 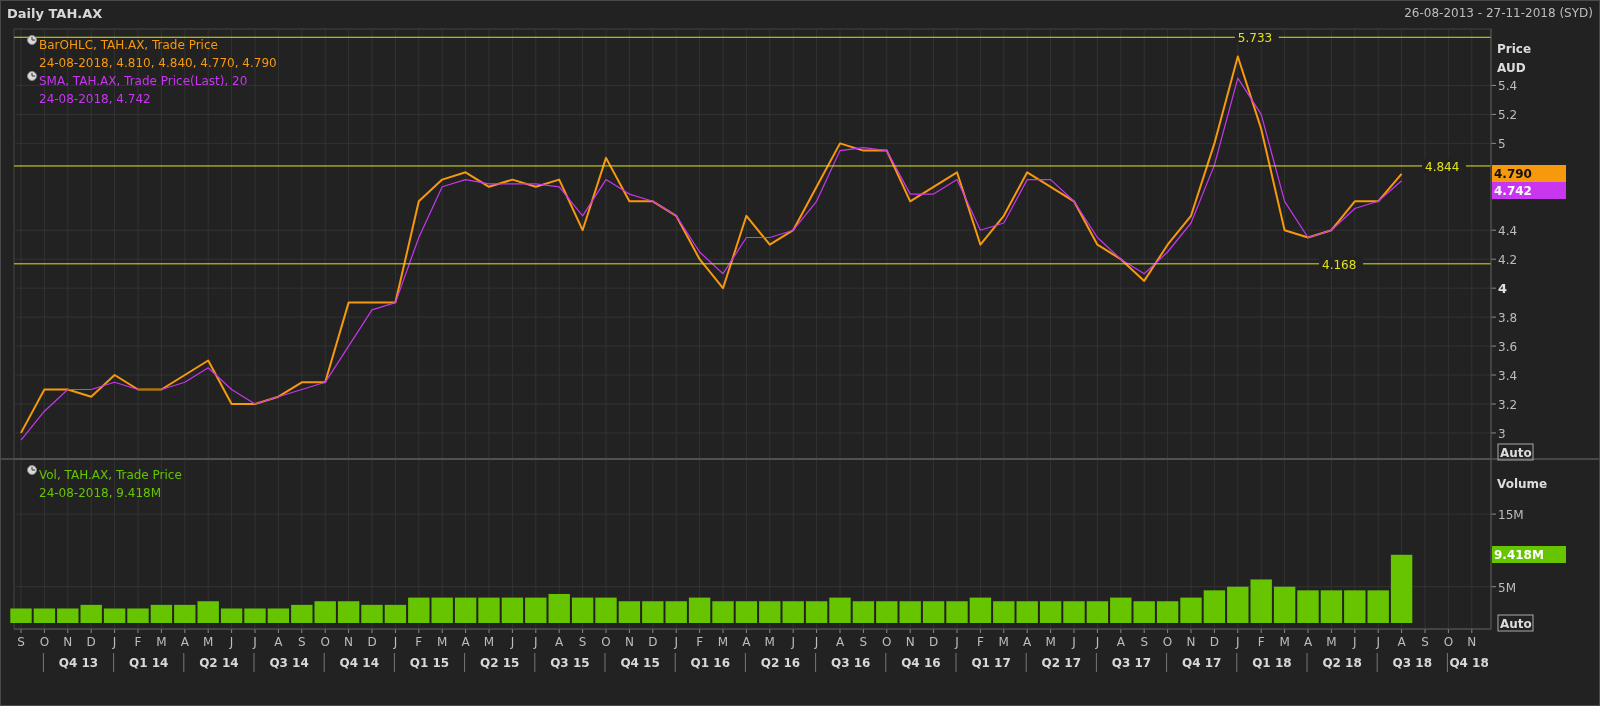 I want to click on level-label: 4.168, so click(x=1339, y=264).